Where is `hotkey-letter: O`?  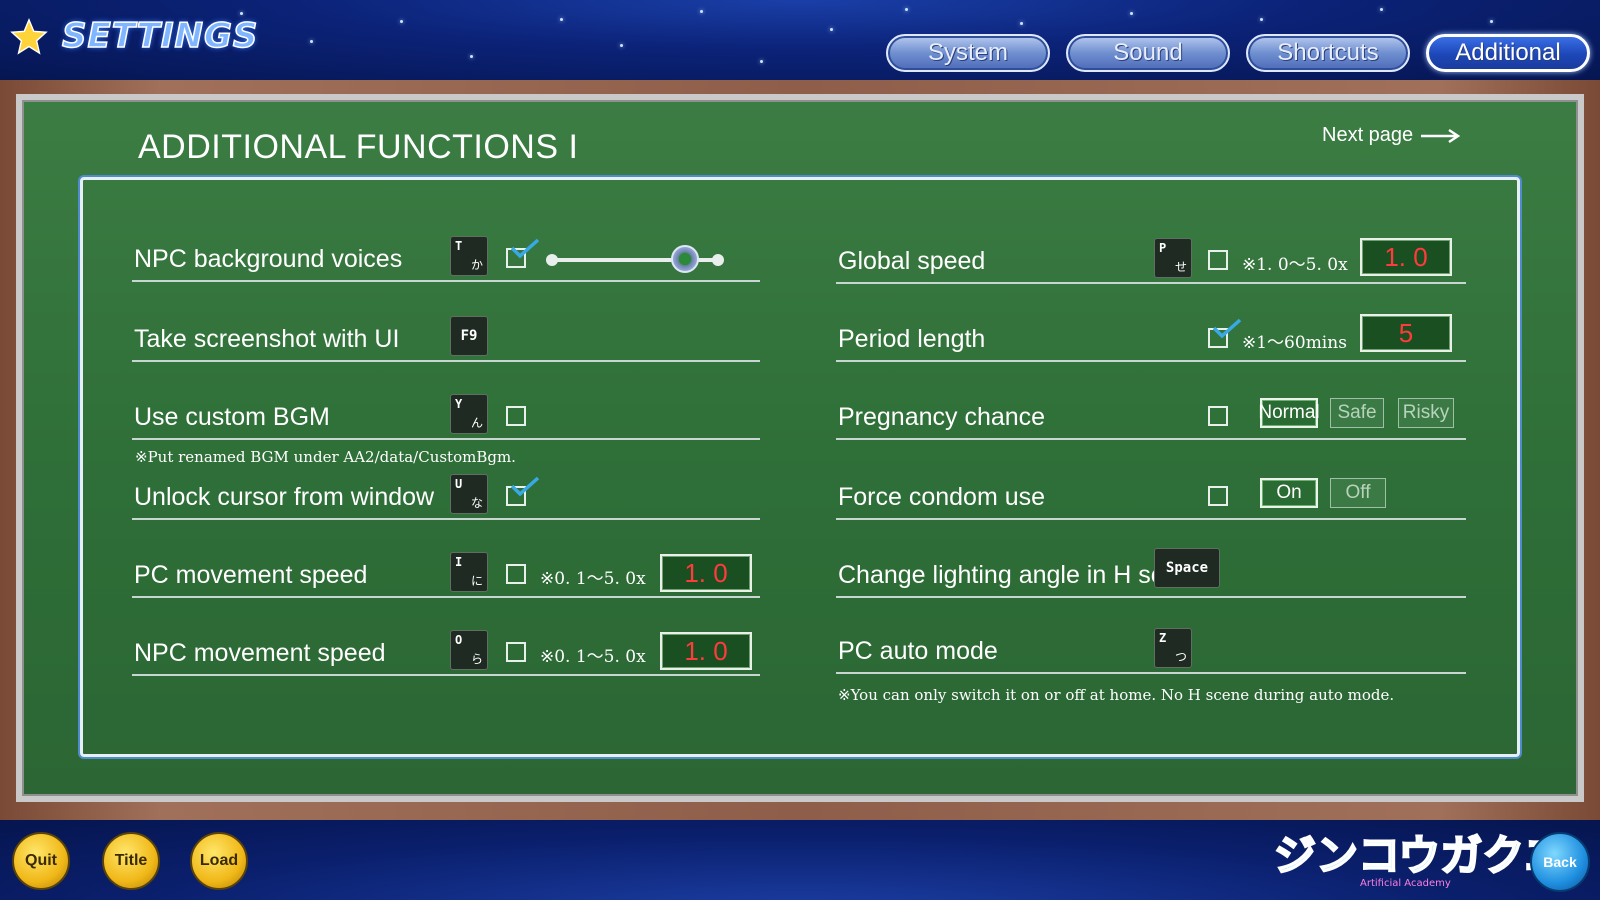 hotkey-letter: O is located at coordinates (459, 640).